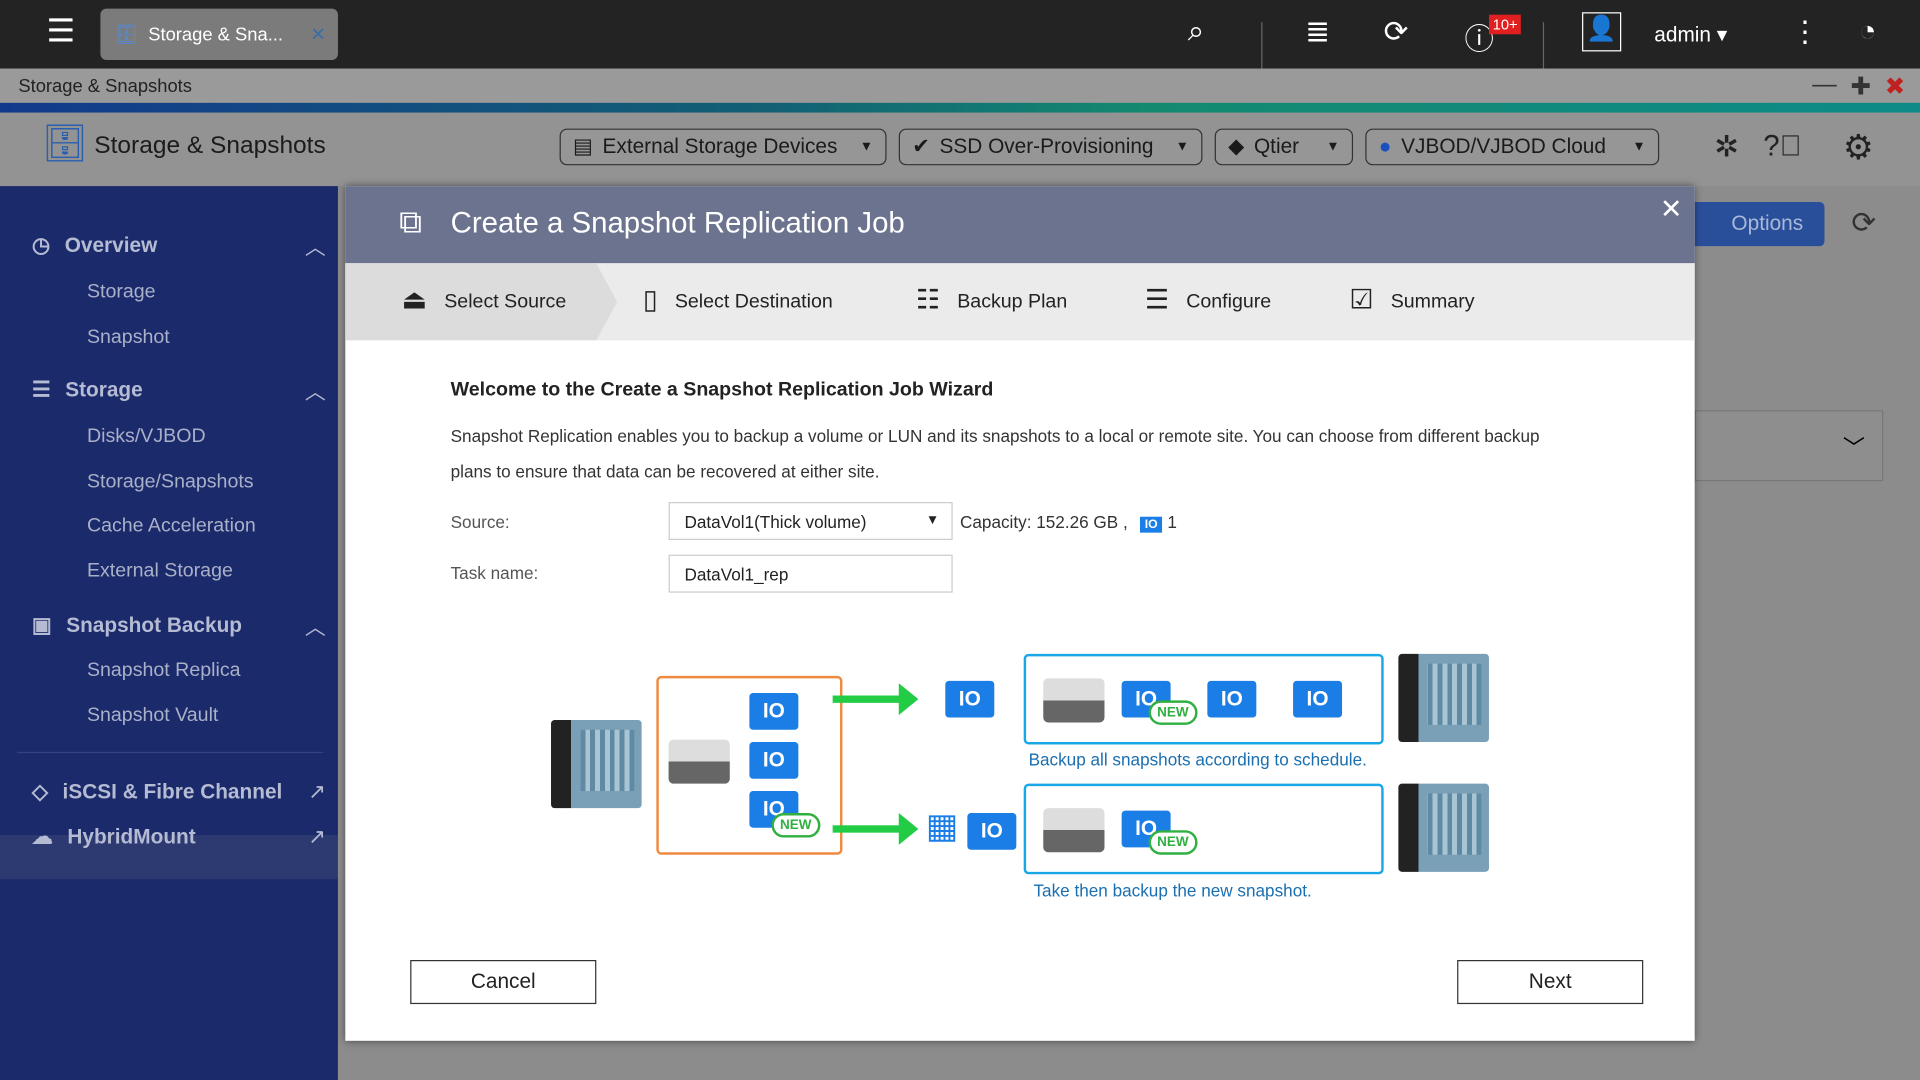 This screenshot has height=1080, width=1920. Describe the element at coordinates (160, 572) in the screenshot. I see `sidebar-item-external-storage: External Storage` at that location.